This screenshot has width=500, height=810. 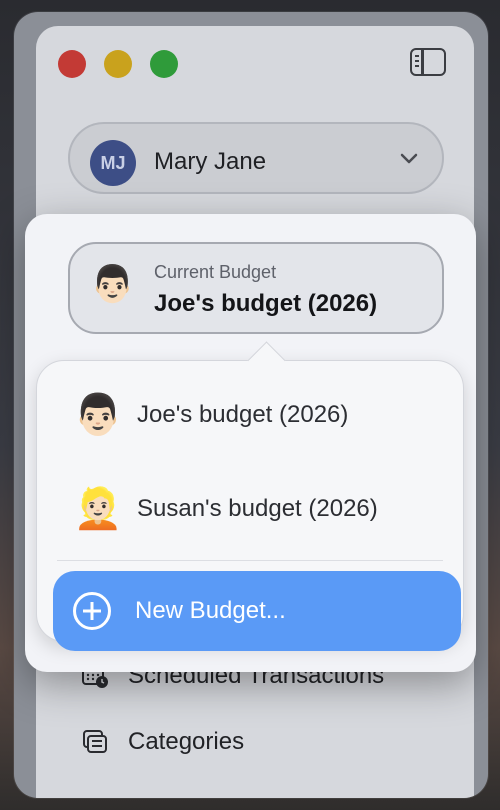 What do you see at coordinates (250, 560) in the screenshot?
I see `menu-separator` at bounding box center [250, 560].